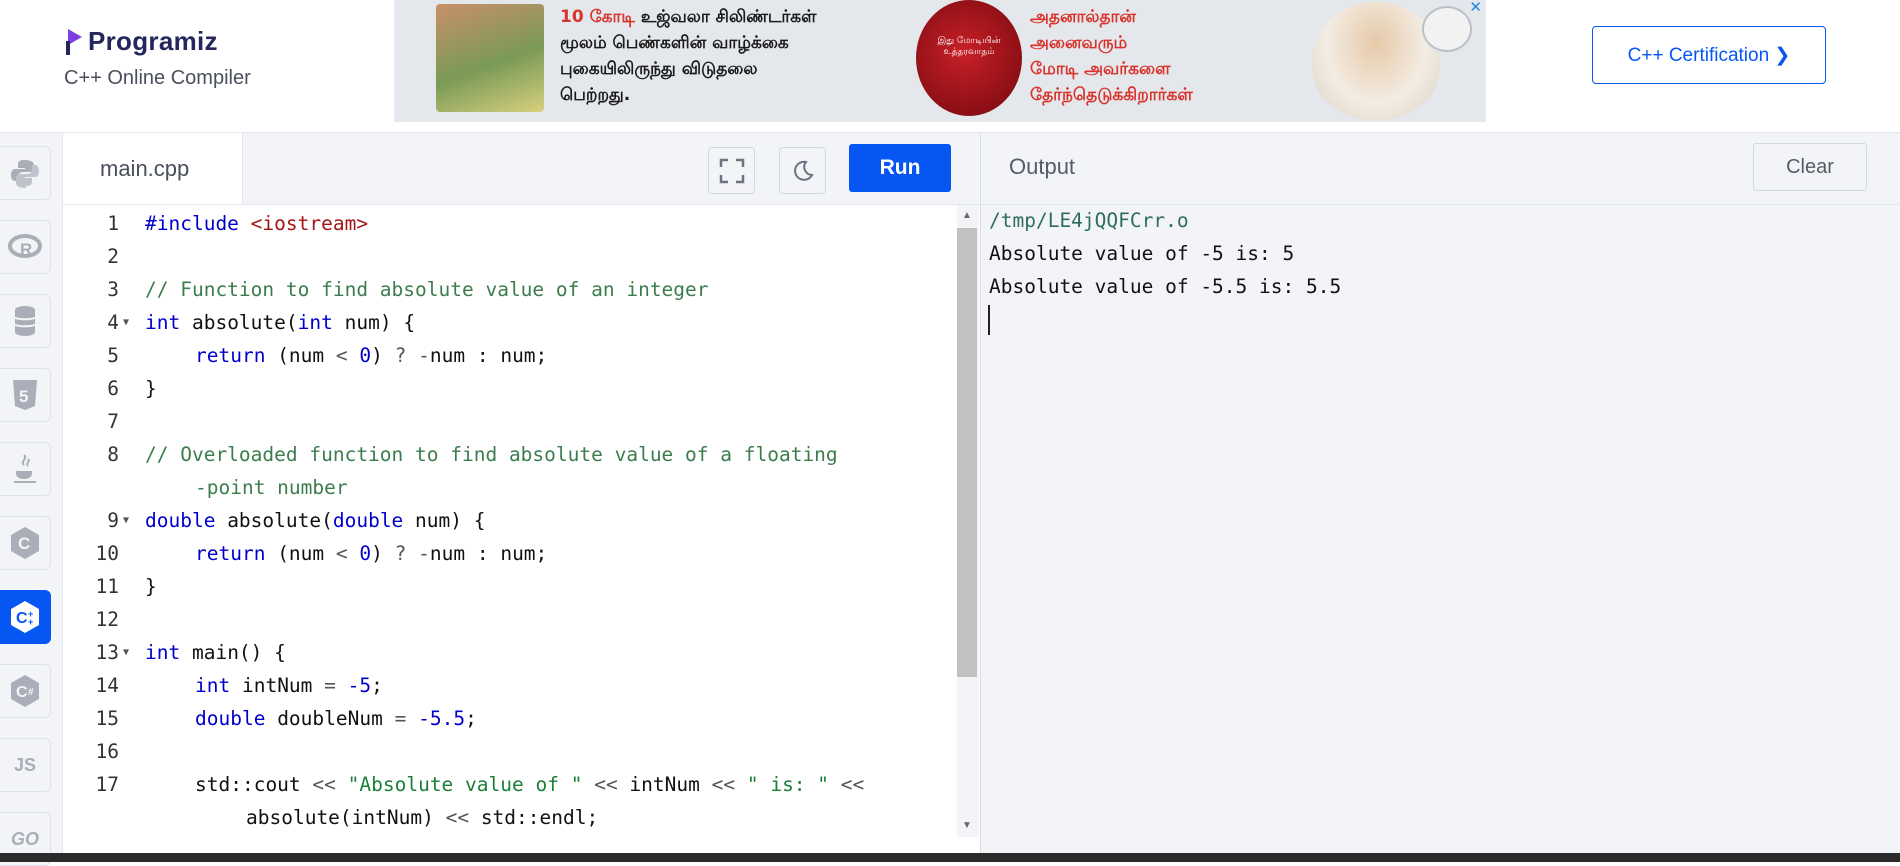 Image resolution: width=1900 pixels, height=866 pixels. Describe the element at coordinates (126, 586) in the screenshot. I see `code-line: 11}` at that location.